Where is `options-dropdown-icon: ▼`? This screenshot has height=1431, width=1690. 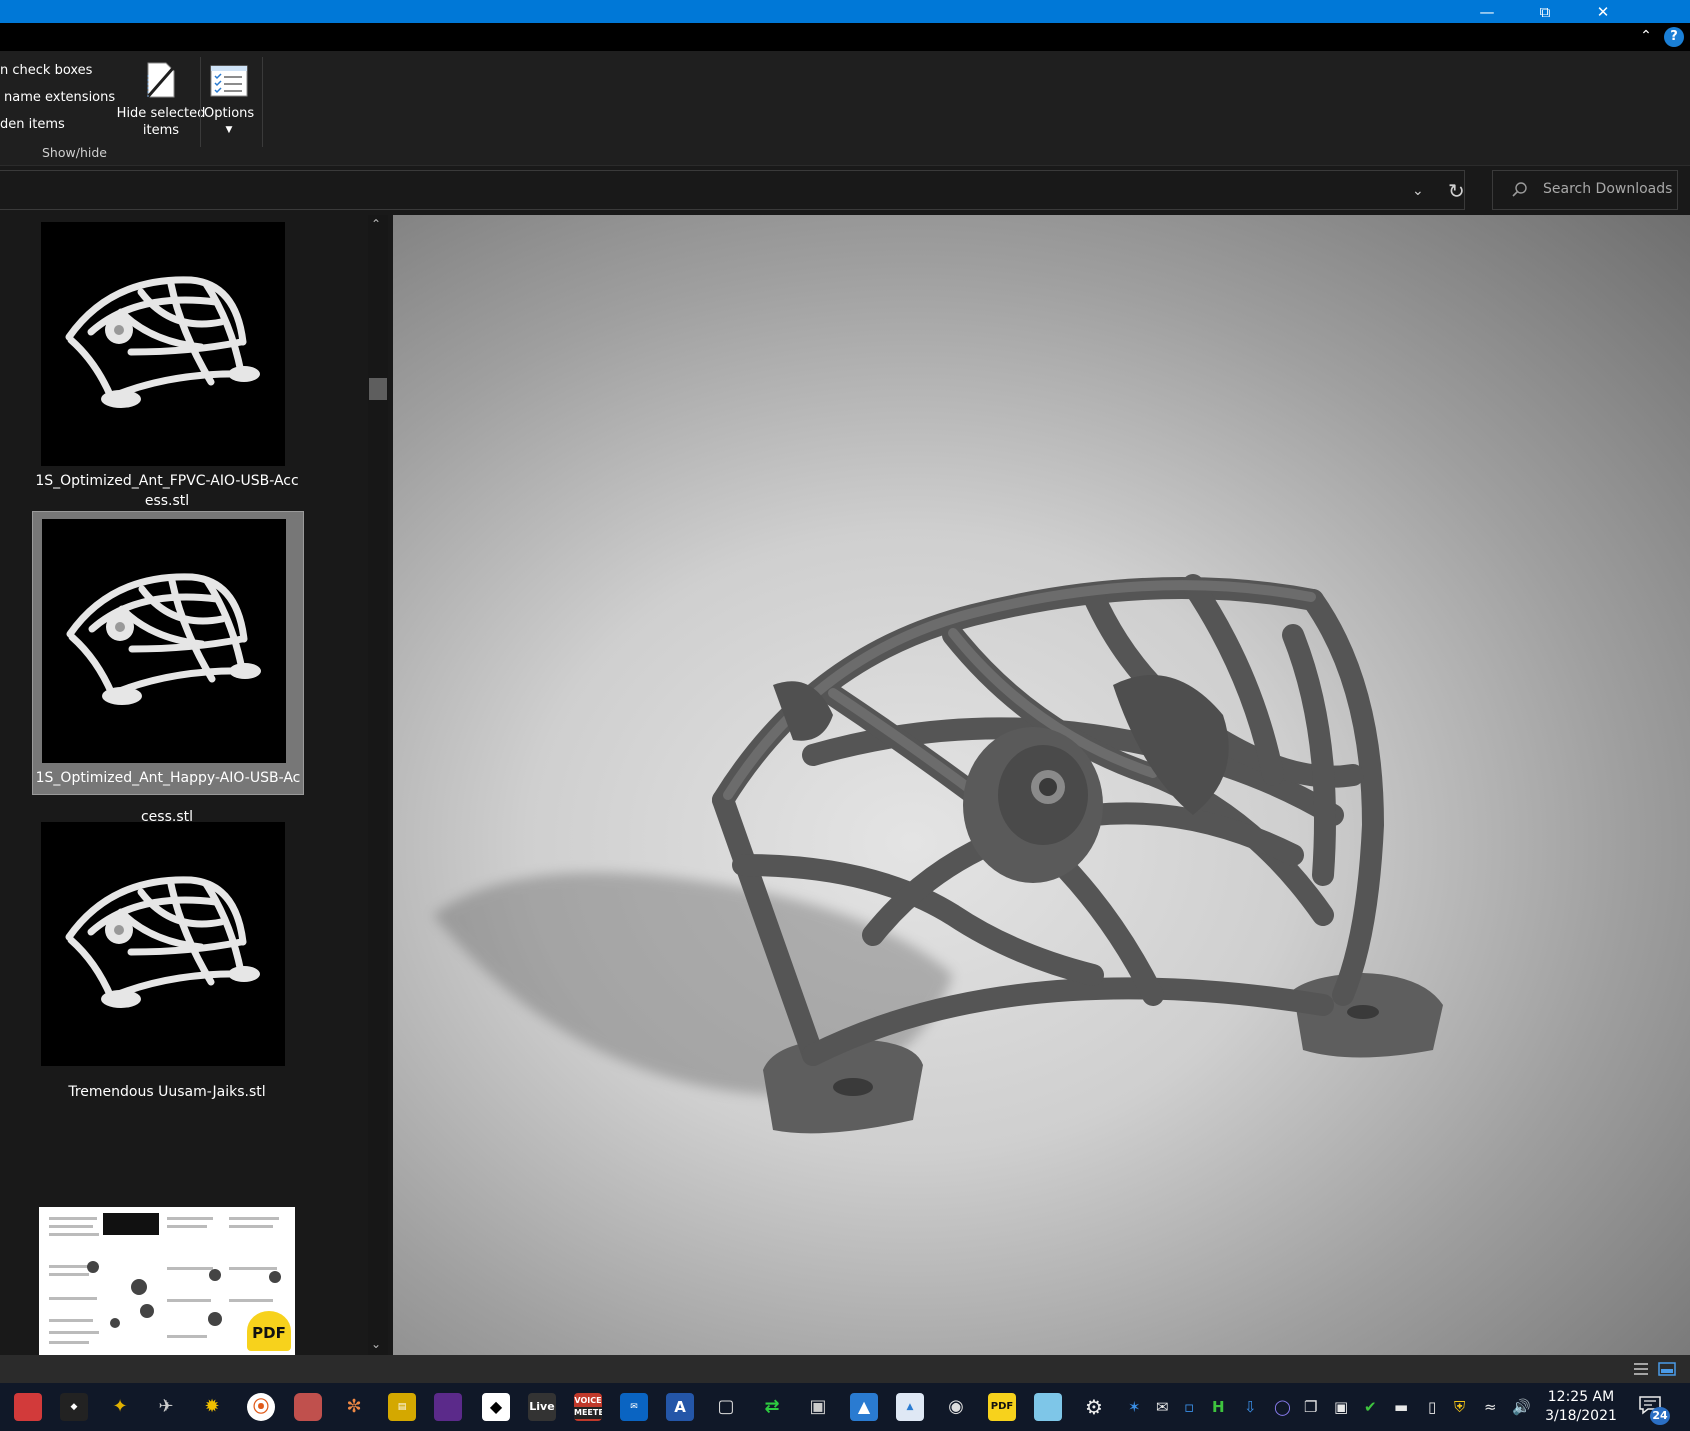 options-dropdown-icon: ▼ is located at coordinates (229, 130).